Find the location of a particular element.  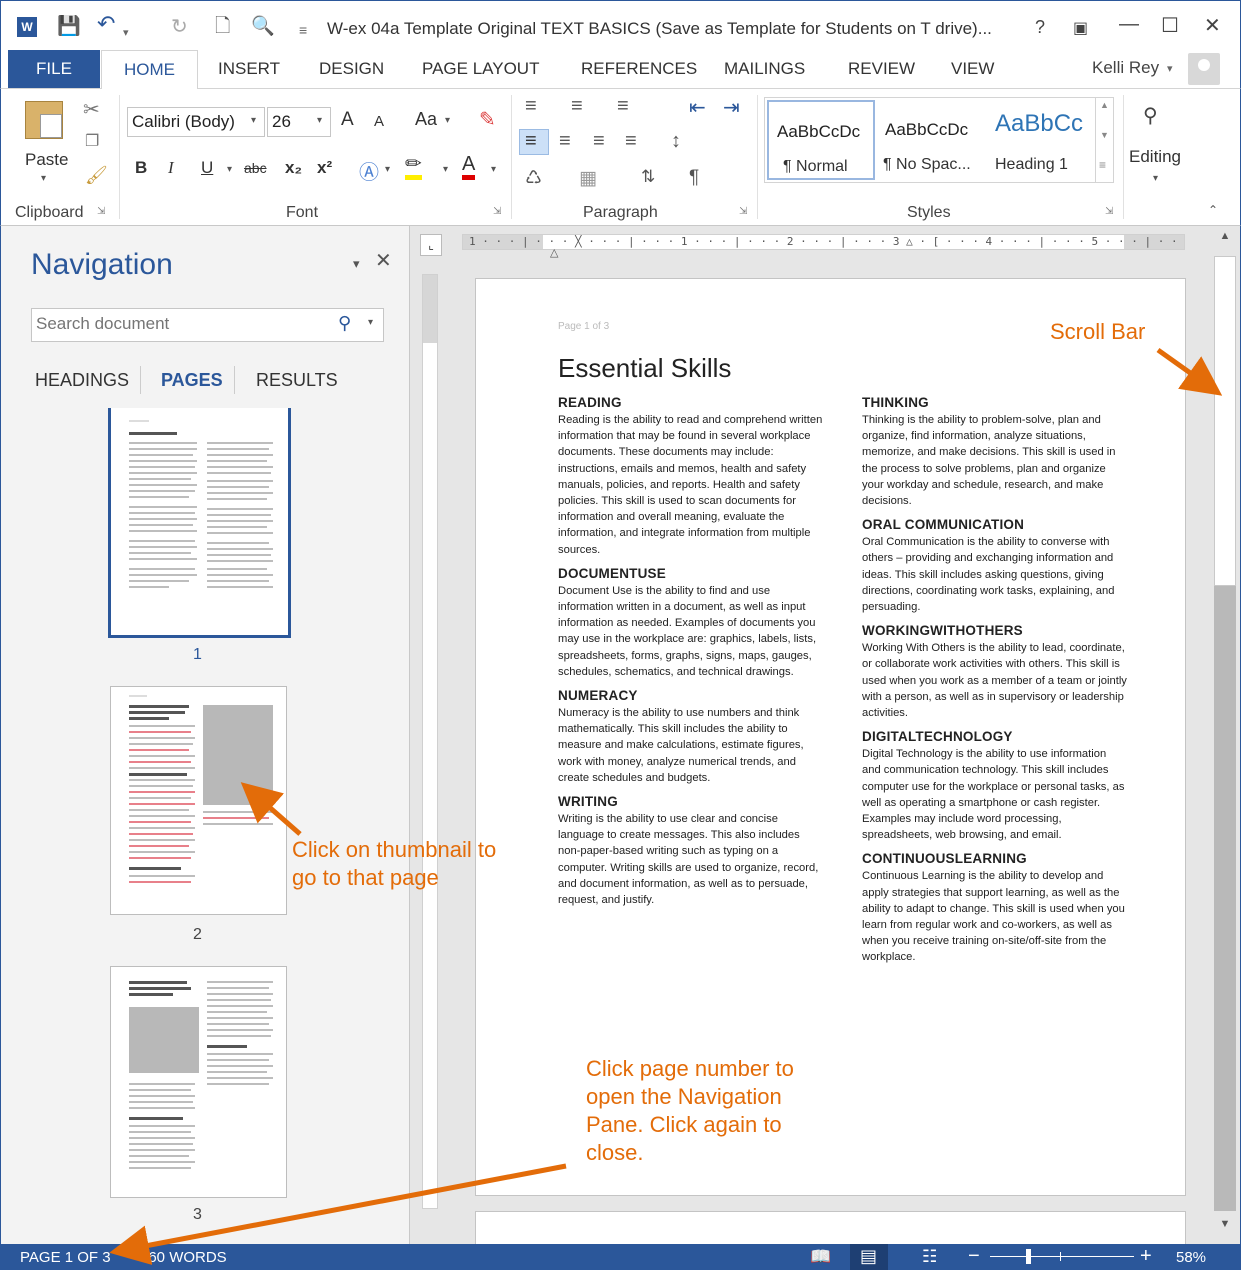

tab-file: FILE is located at coordinates (54, 69).